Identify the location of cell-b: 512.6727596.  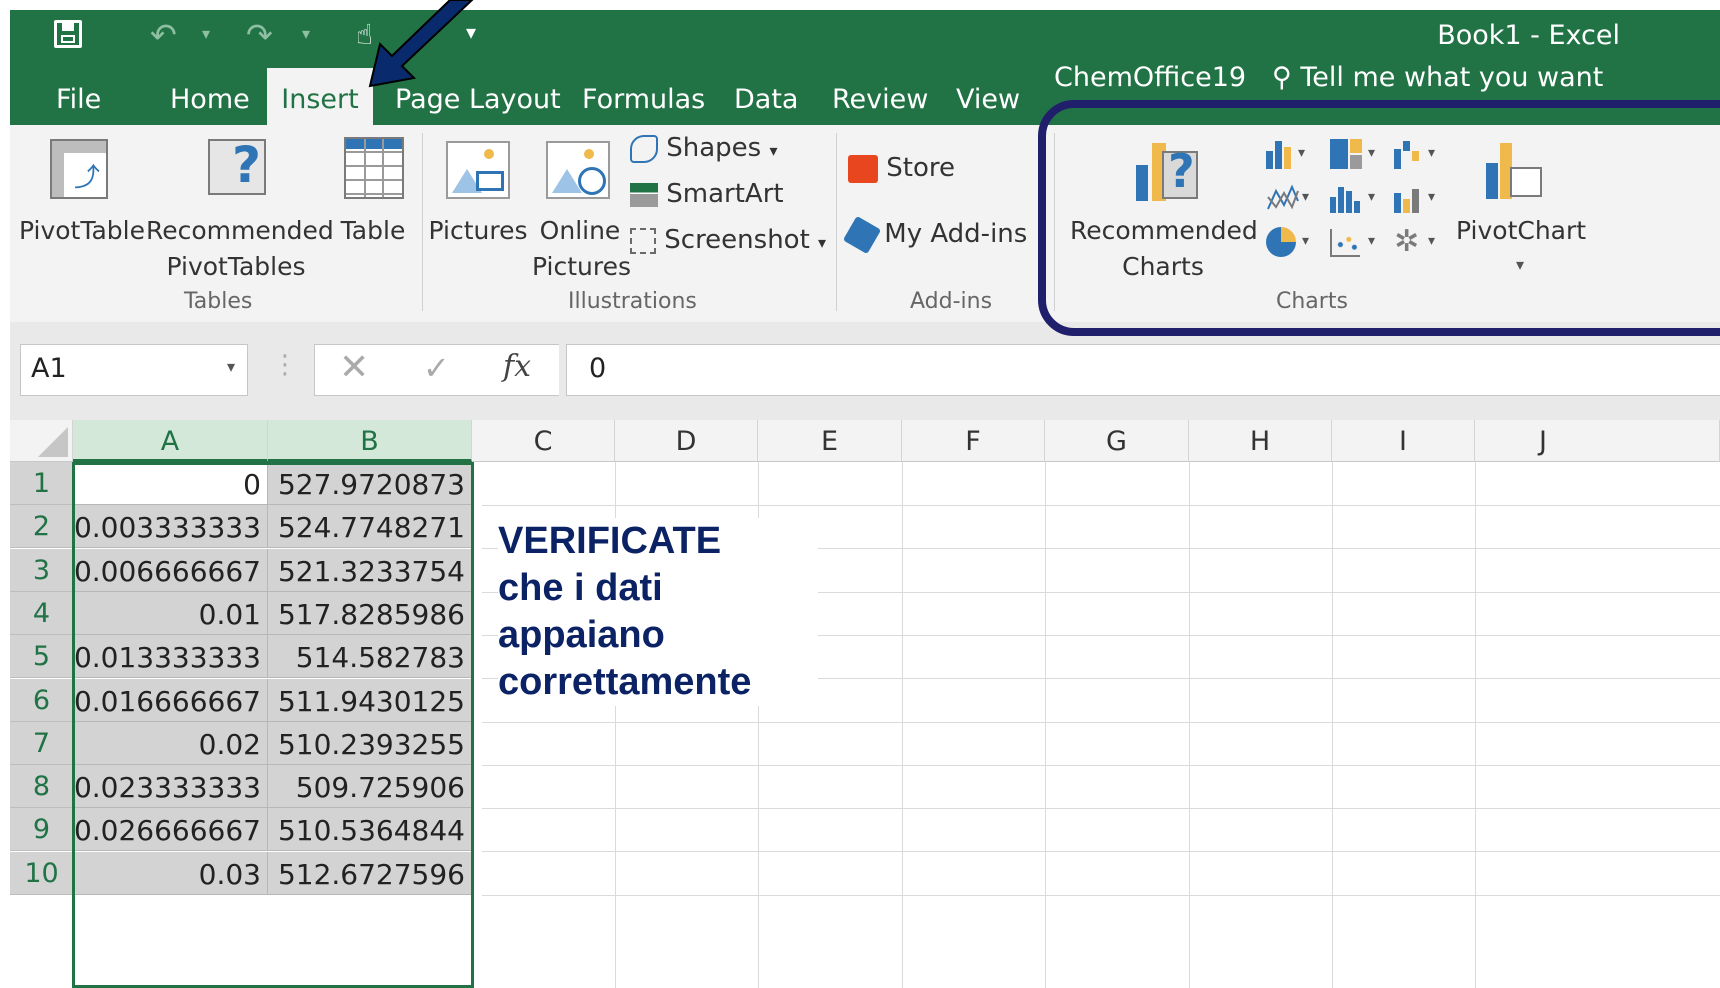
(370, 873).